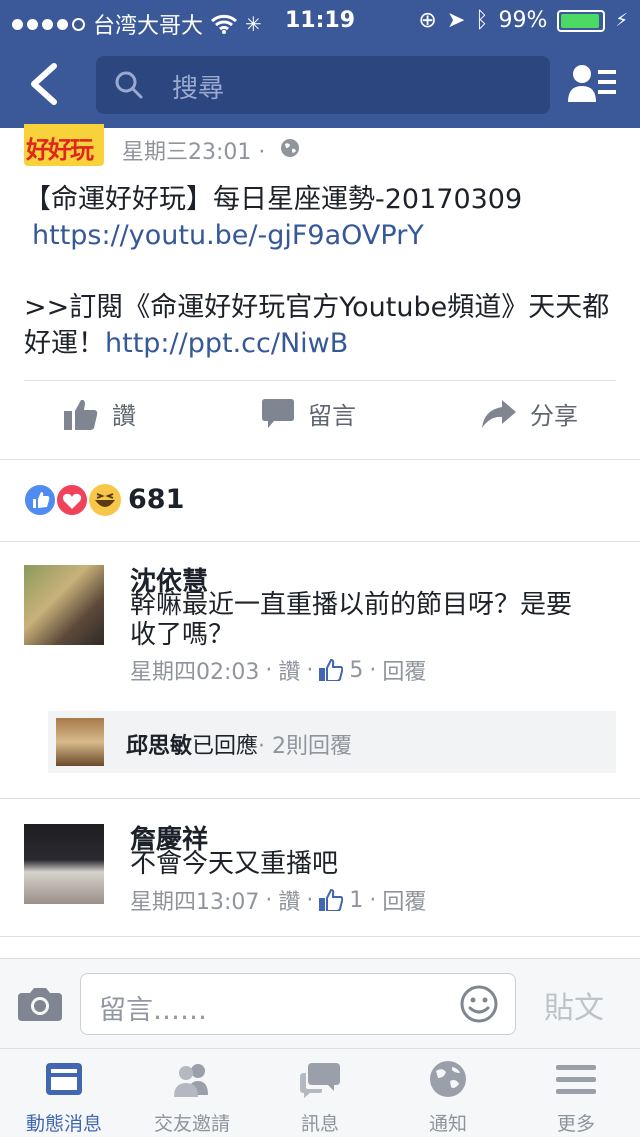  What do you see at coordinates (193, 150) in the screenshot?
I see `post-timestamp: 星期三23:01 ·` at bounding box center [193, 150].